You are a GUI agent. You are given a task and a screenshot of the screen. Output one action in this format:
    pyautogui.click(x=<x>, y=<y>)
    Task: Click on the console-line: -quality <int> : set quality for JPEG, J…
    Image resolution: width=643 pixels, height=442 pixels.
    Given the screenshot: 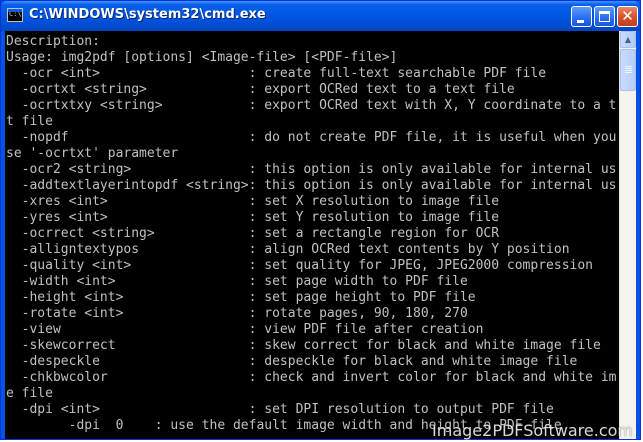 What is the action you would take?
    pyautogui.click(x=299, y=265)
    